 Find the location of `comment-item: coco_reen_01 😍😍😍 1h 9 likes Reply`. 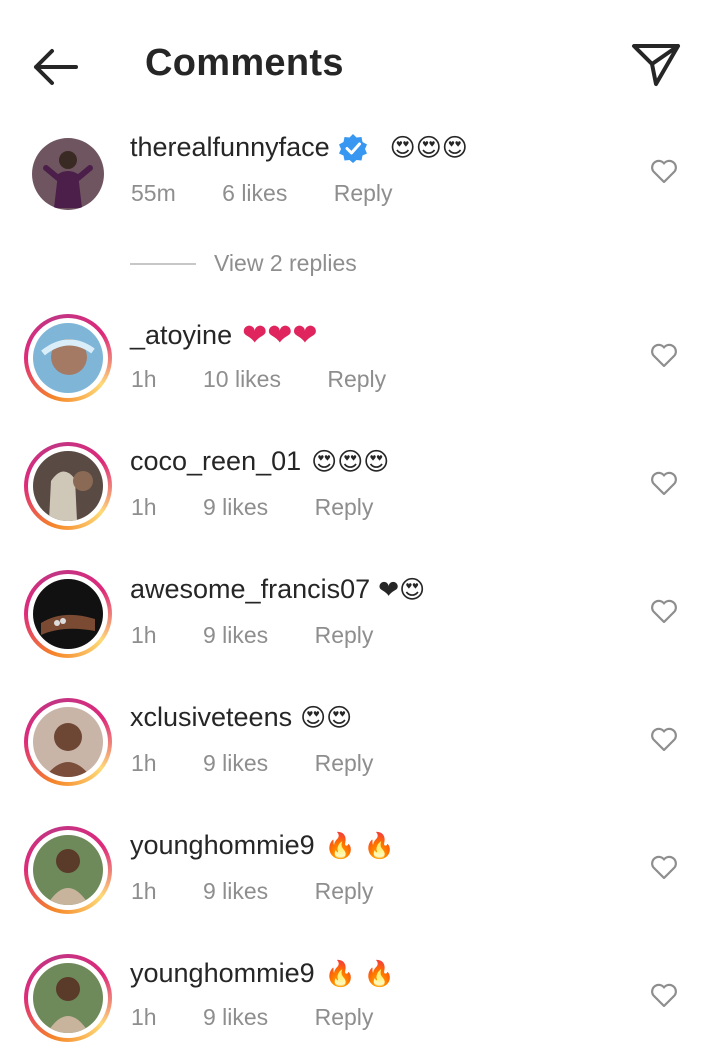

comment-item: coco_reen_01 😍😍😍 1h 9 likes Reply is located at coordinates (360, 495).